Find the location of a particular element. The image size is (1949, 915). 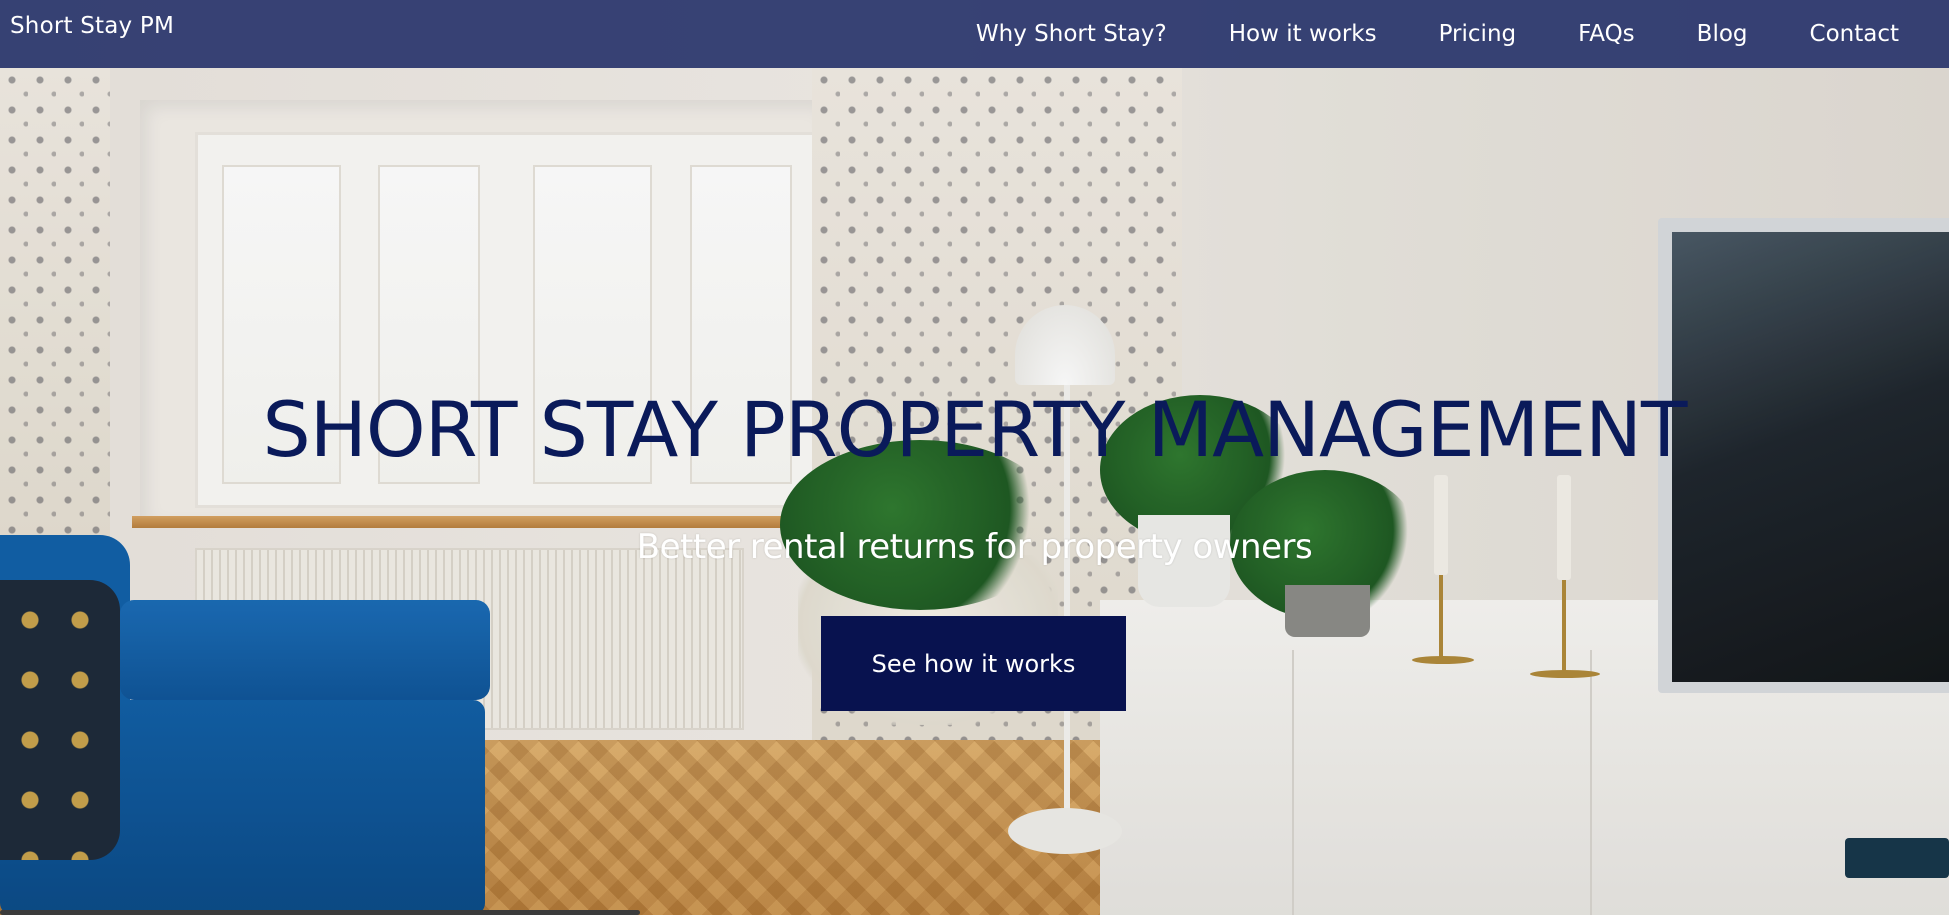

see-how-it-works-button: See how it works is located at coordinates (973, 663).